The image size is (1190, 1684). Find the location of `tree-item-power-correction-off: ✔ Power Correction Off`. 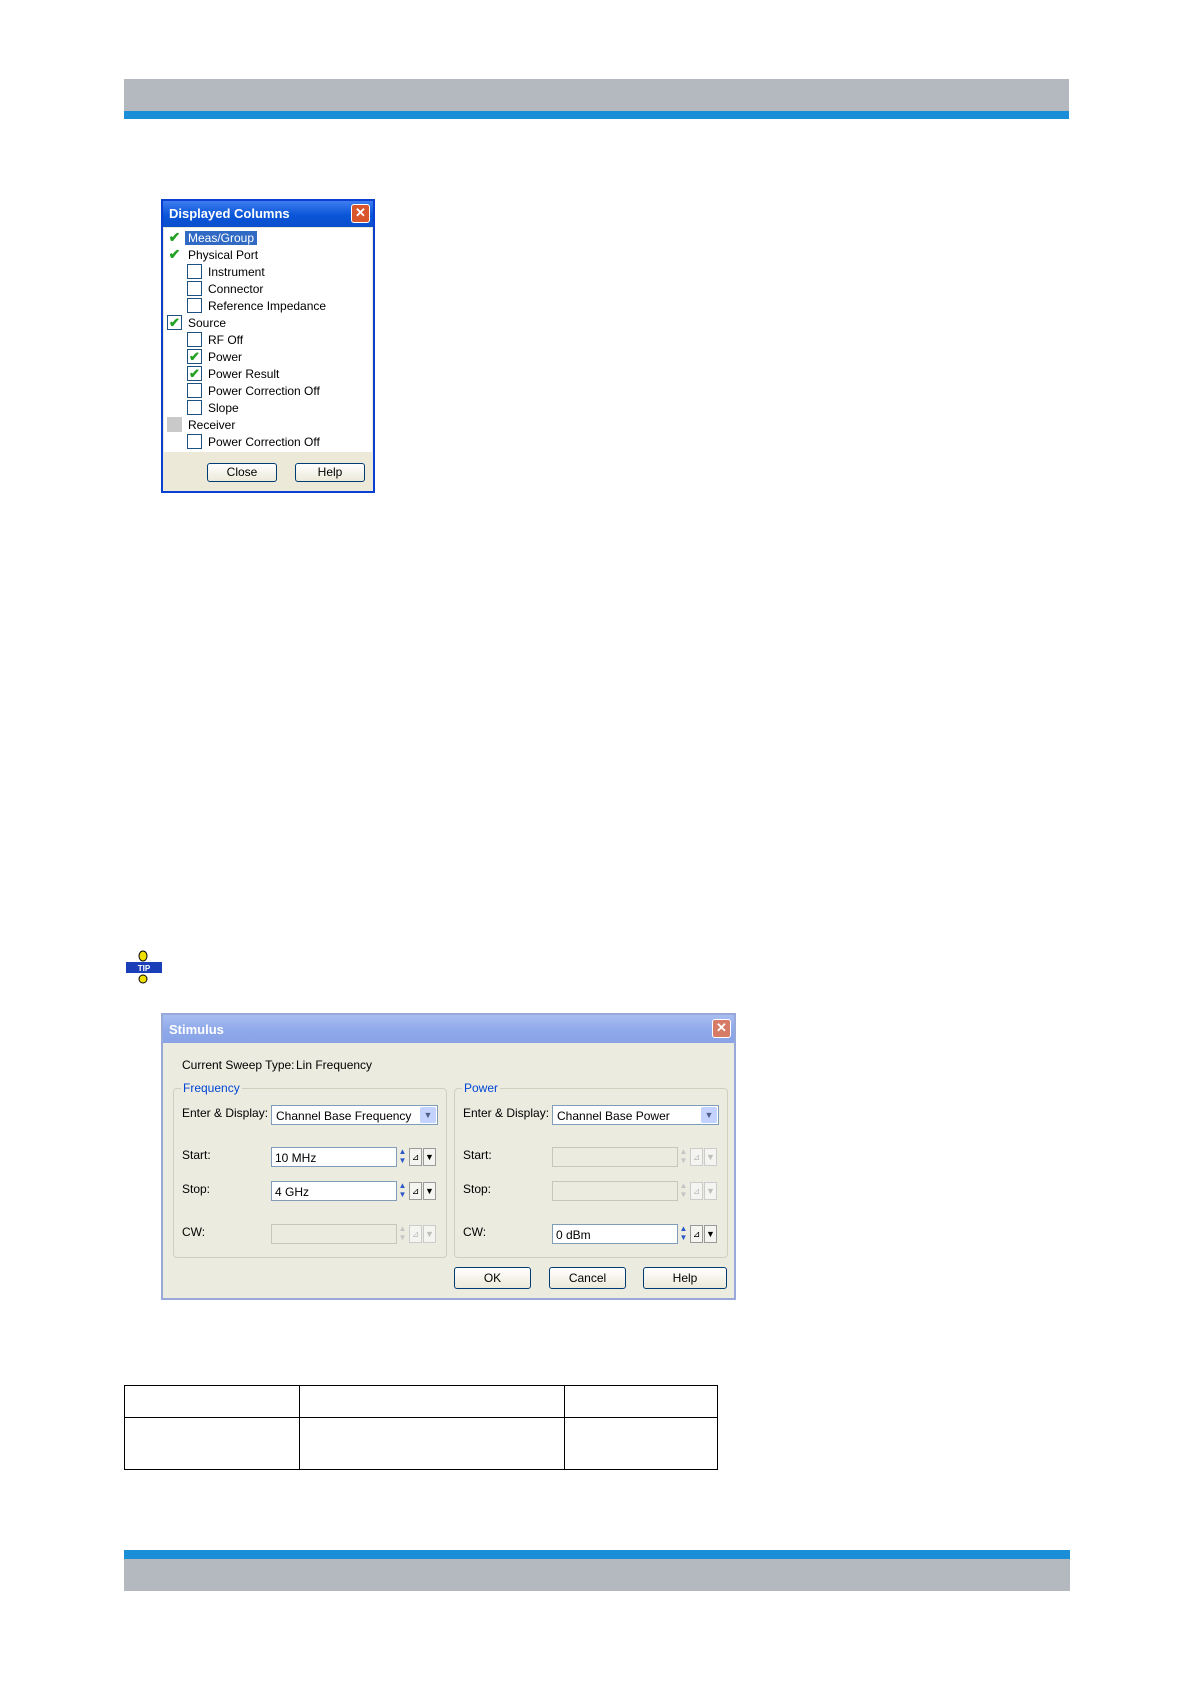

tree-item-power-correction-off: ✔ Power Correction Off is located at coordinates (253, 390).